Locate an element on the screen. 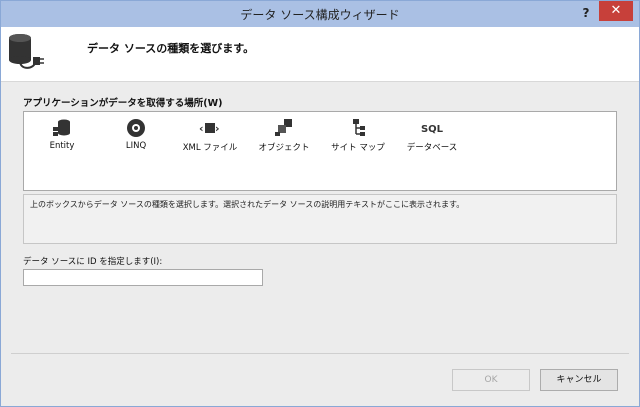  close-button: ✕ is located at coordinates (616, 11).